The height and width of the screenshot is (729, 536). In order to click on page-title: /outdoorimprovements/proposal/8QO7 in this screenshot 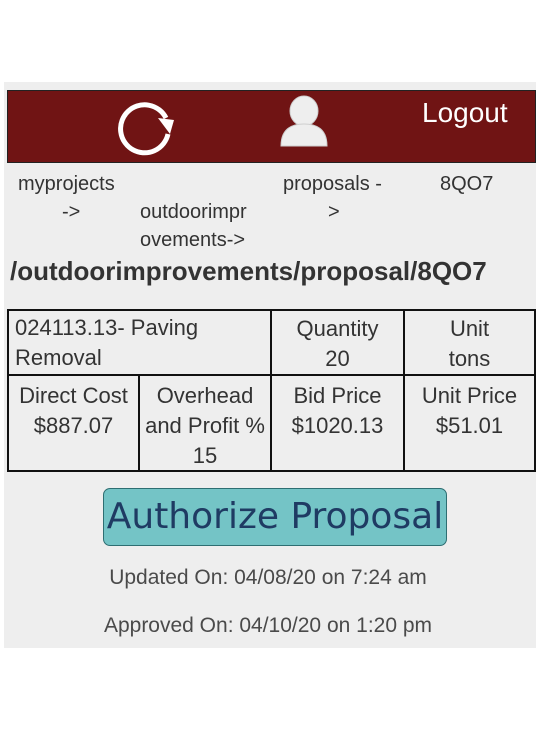, I will do `click(248, 271)`.